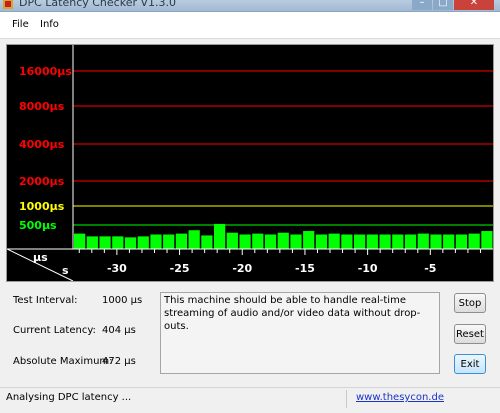  Describe the element at coordinates (250, 6) in the screenshot. I see `title-bar: DPC Latency Checker V1.3.0 – □ ✕` at that location.